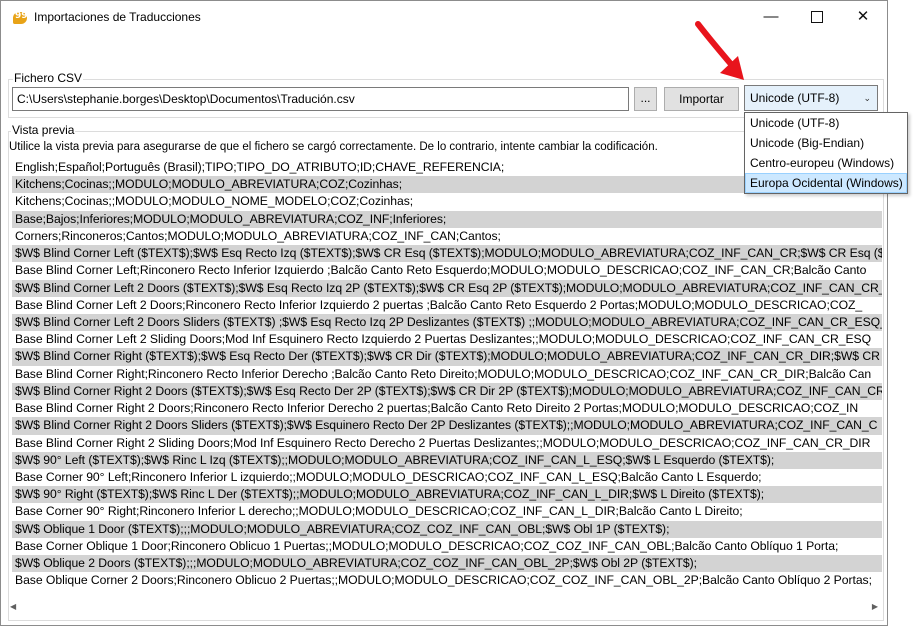  Describe the element at coordinates (795, 98) in the screenshot. I see `encoding-selected-value: Unicode (UTF-8)` at that location.